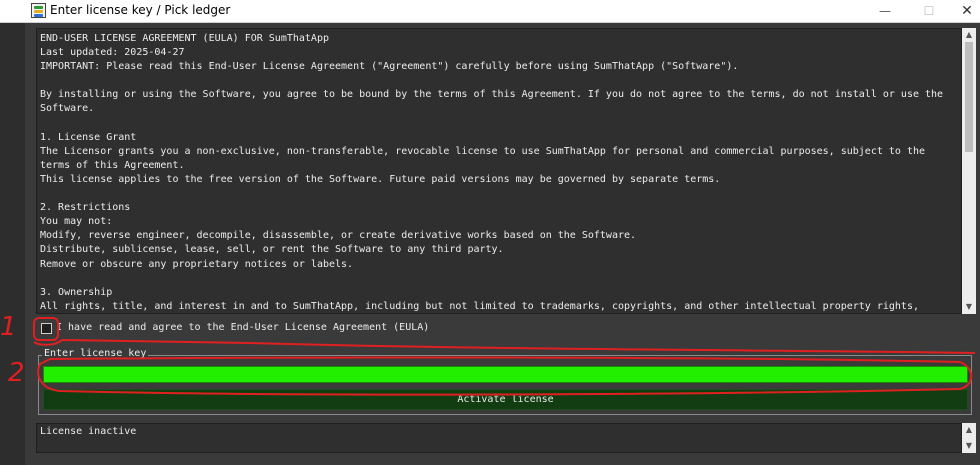 Image resolution: width=980 pixels, height=465 pixels. I want to click on agree-checkbox, so click(46, 328).